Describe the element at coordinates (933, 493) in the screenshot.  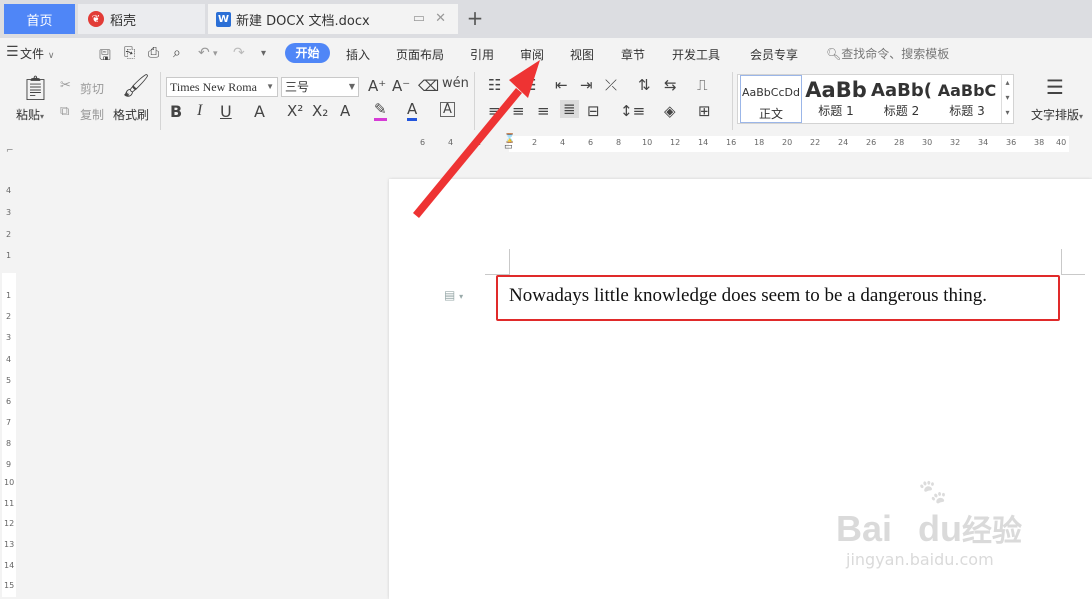
I see `paw-logo-icon: 🐾︎` at that location.